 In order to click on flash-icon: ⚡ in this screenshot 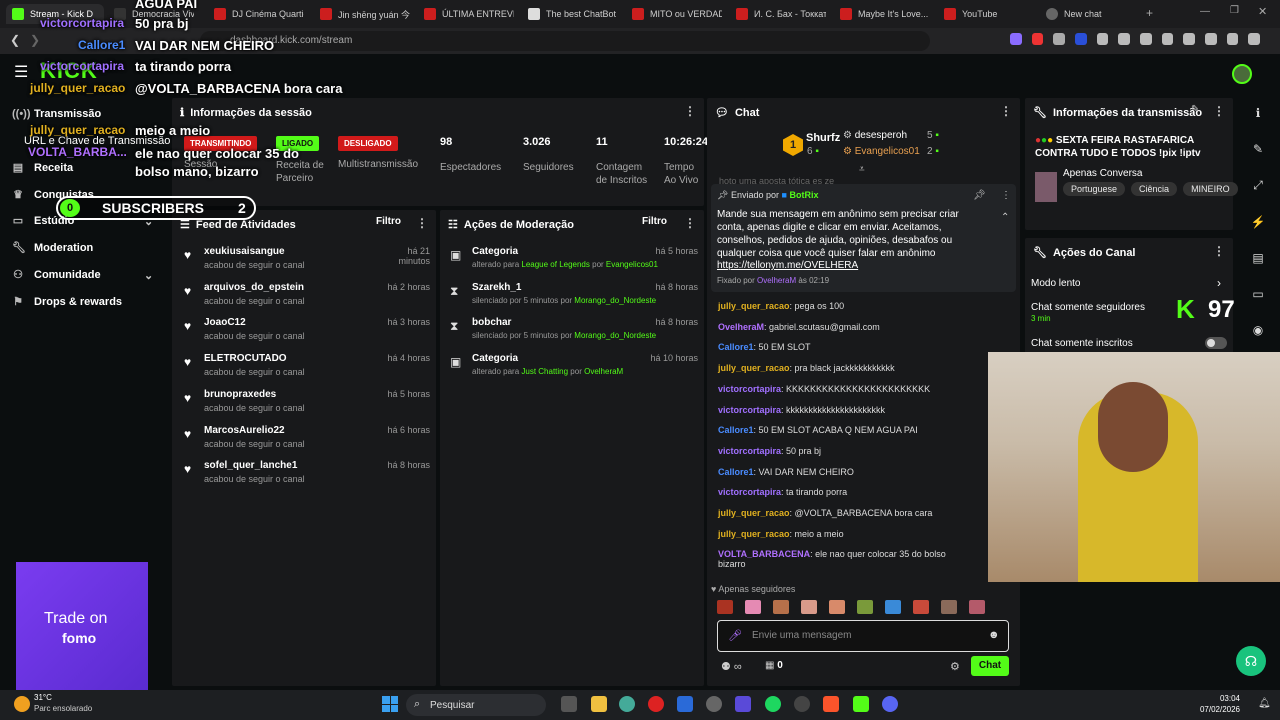, I will do `click(1258, 222)`.